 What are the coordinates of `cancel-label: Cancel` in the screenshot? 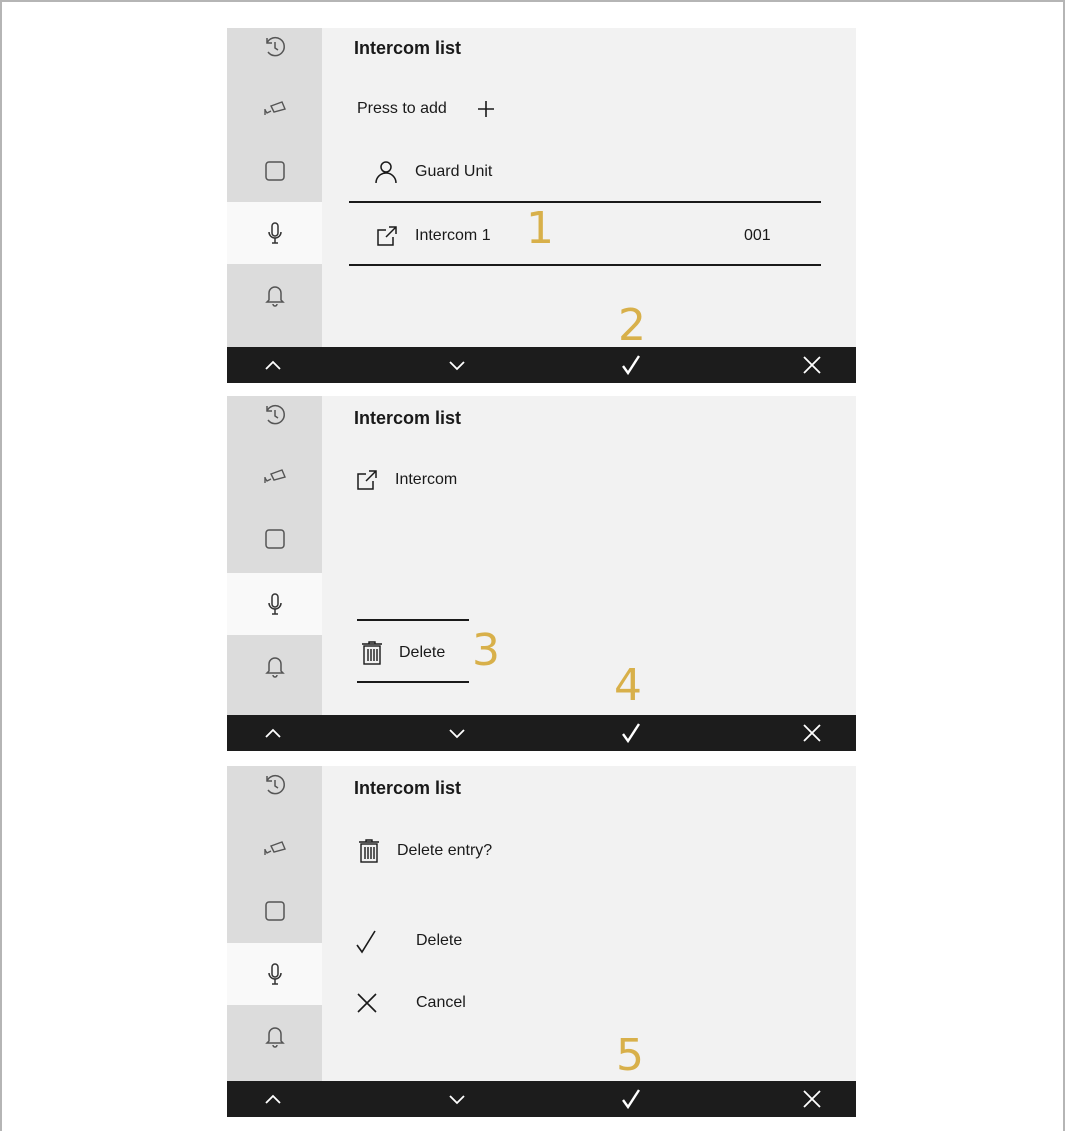 It's located at (441, 1002).